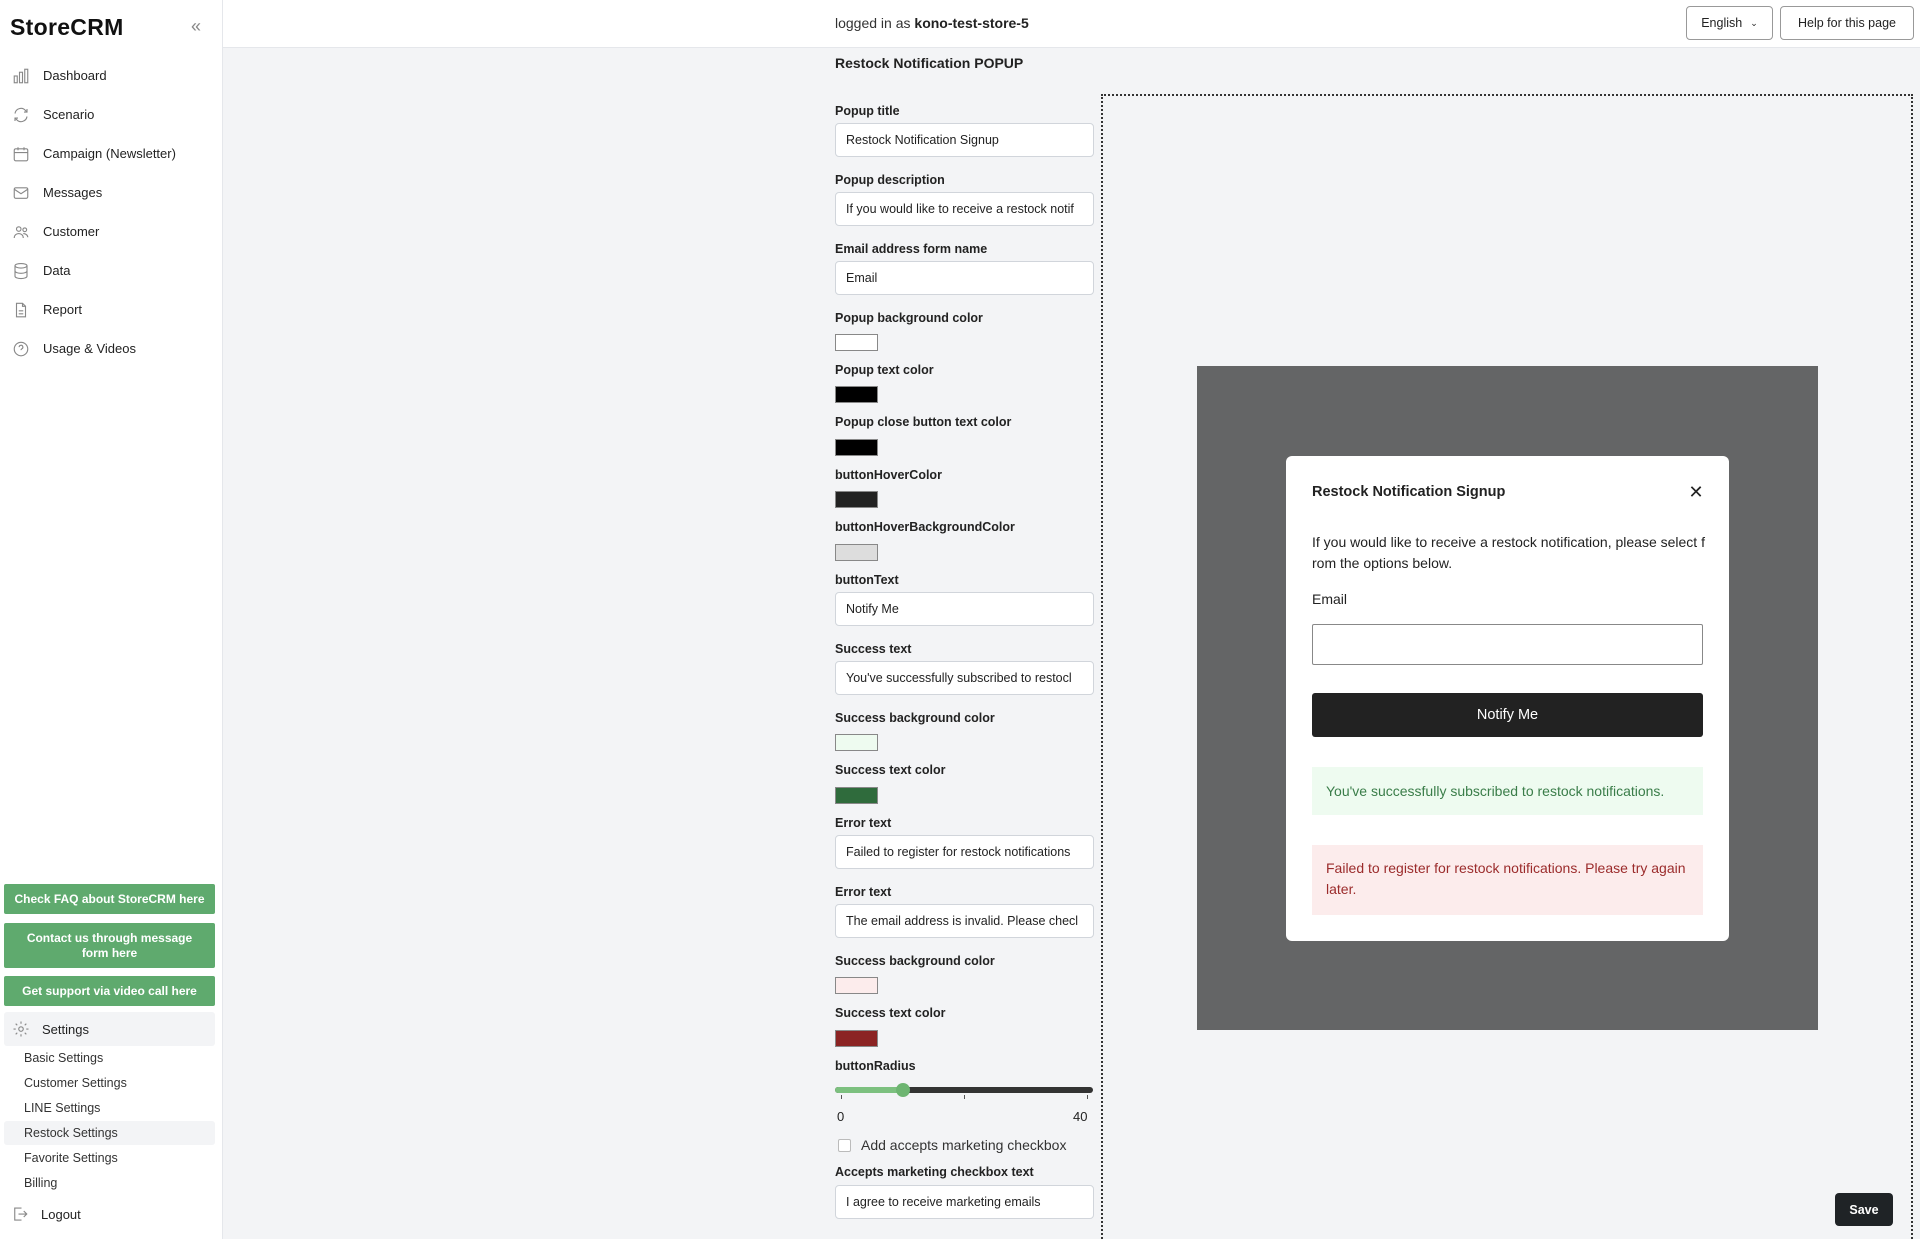  I want to click on error-text2-label: Error text, so click(863, 892).